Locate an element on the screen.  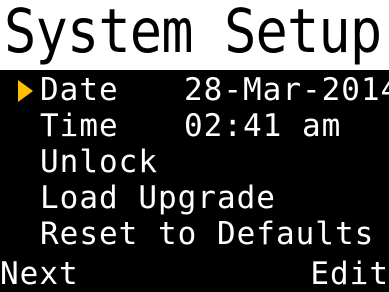
menu-item-label: Time is located at coordinates (79, 126).